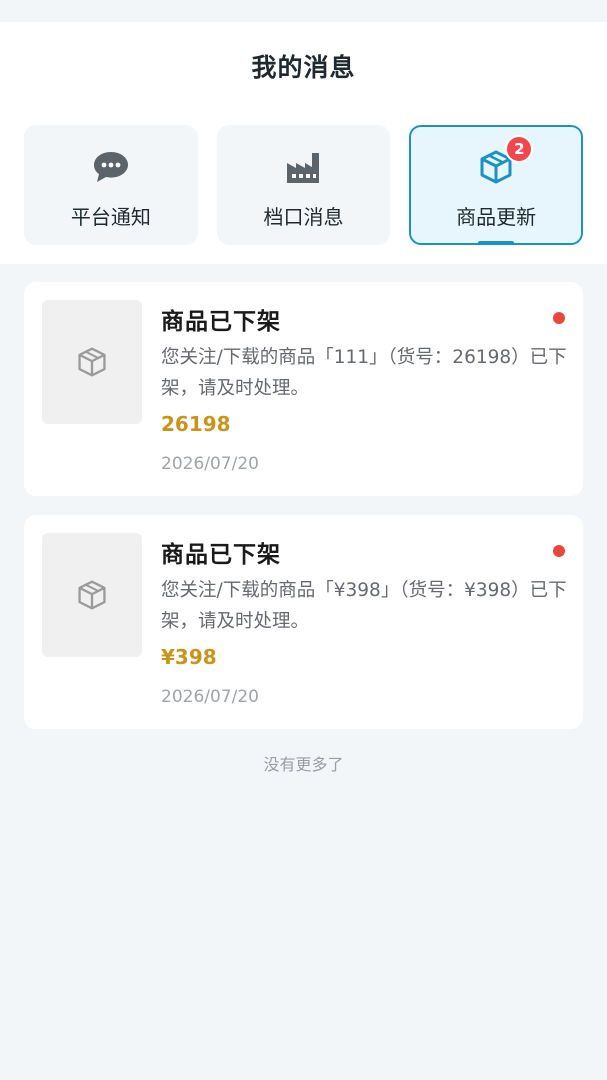 The image size is (607, 1080). What do you see at coordinates (304, 167) in the screenshot?
I see `factory-icon` at bounding box center [304, 167].